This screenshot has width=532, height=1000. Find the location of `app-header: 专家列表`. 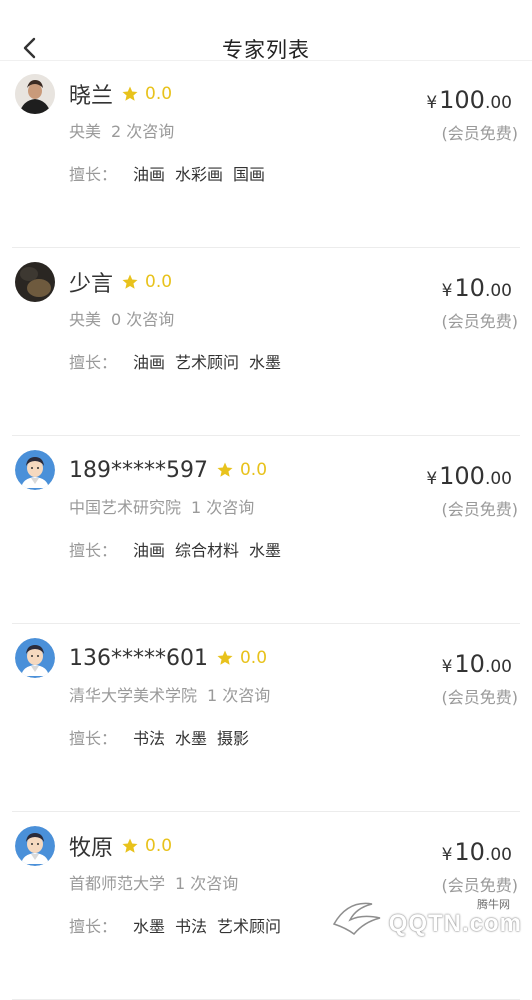

app-header: 专家列表 is located at coordinates (266, 30).